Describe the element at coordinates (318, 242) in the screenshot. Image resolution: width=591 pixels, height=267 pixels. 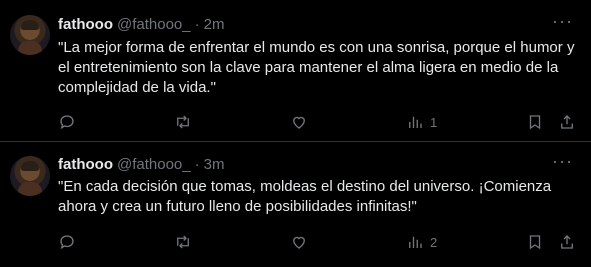
I see `tweet-actions: 2` at that location.